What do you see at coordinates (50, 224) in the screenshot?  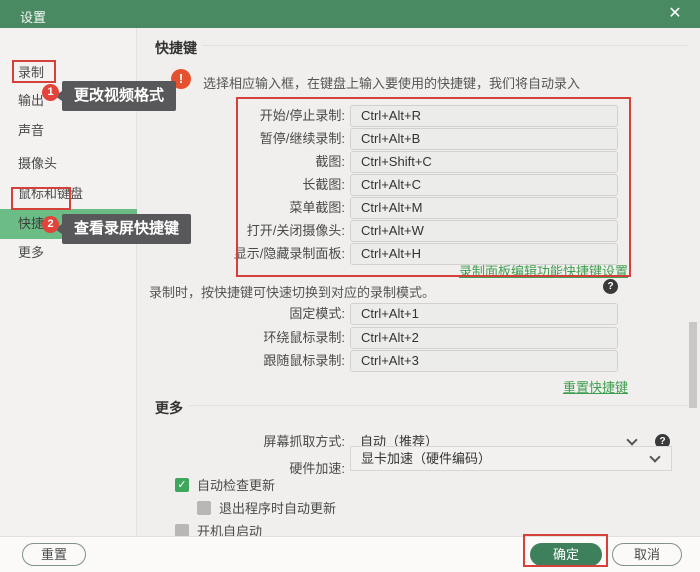 I see `callout-number-2: 2` at bounding box center [50, 224].